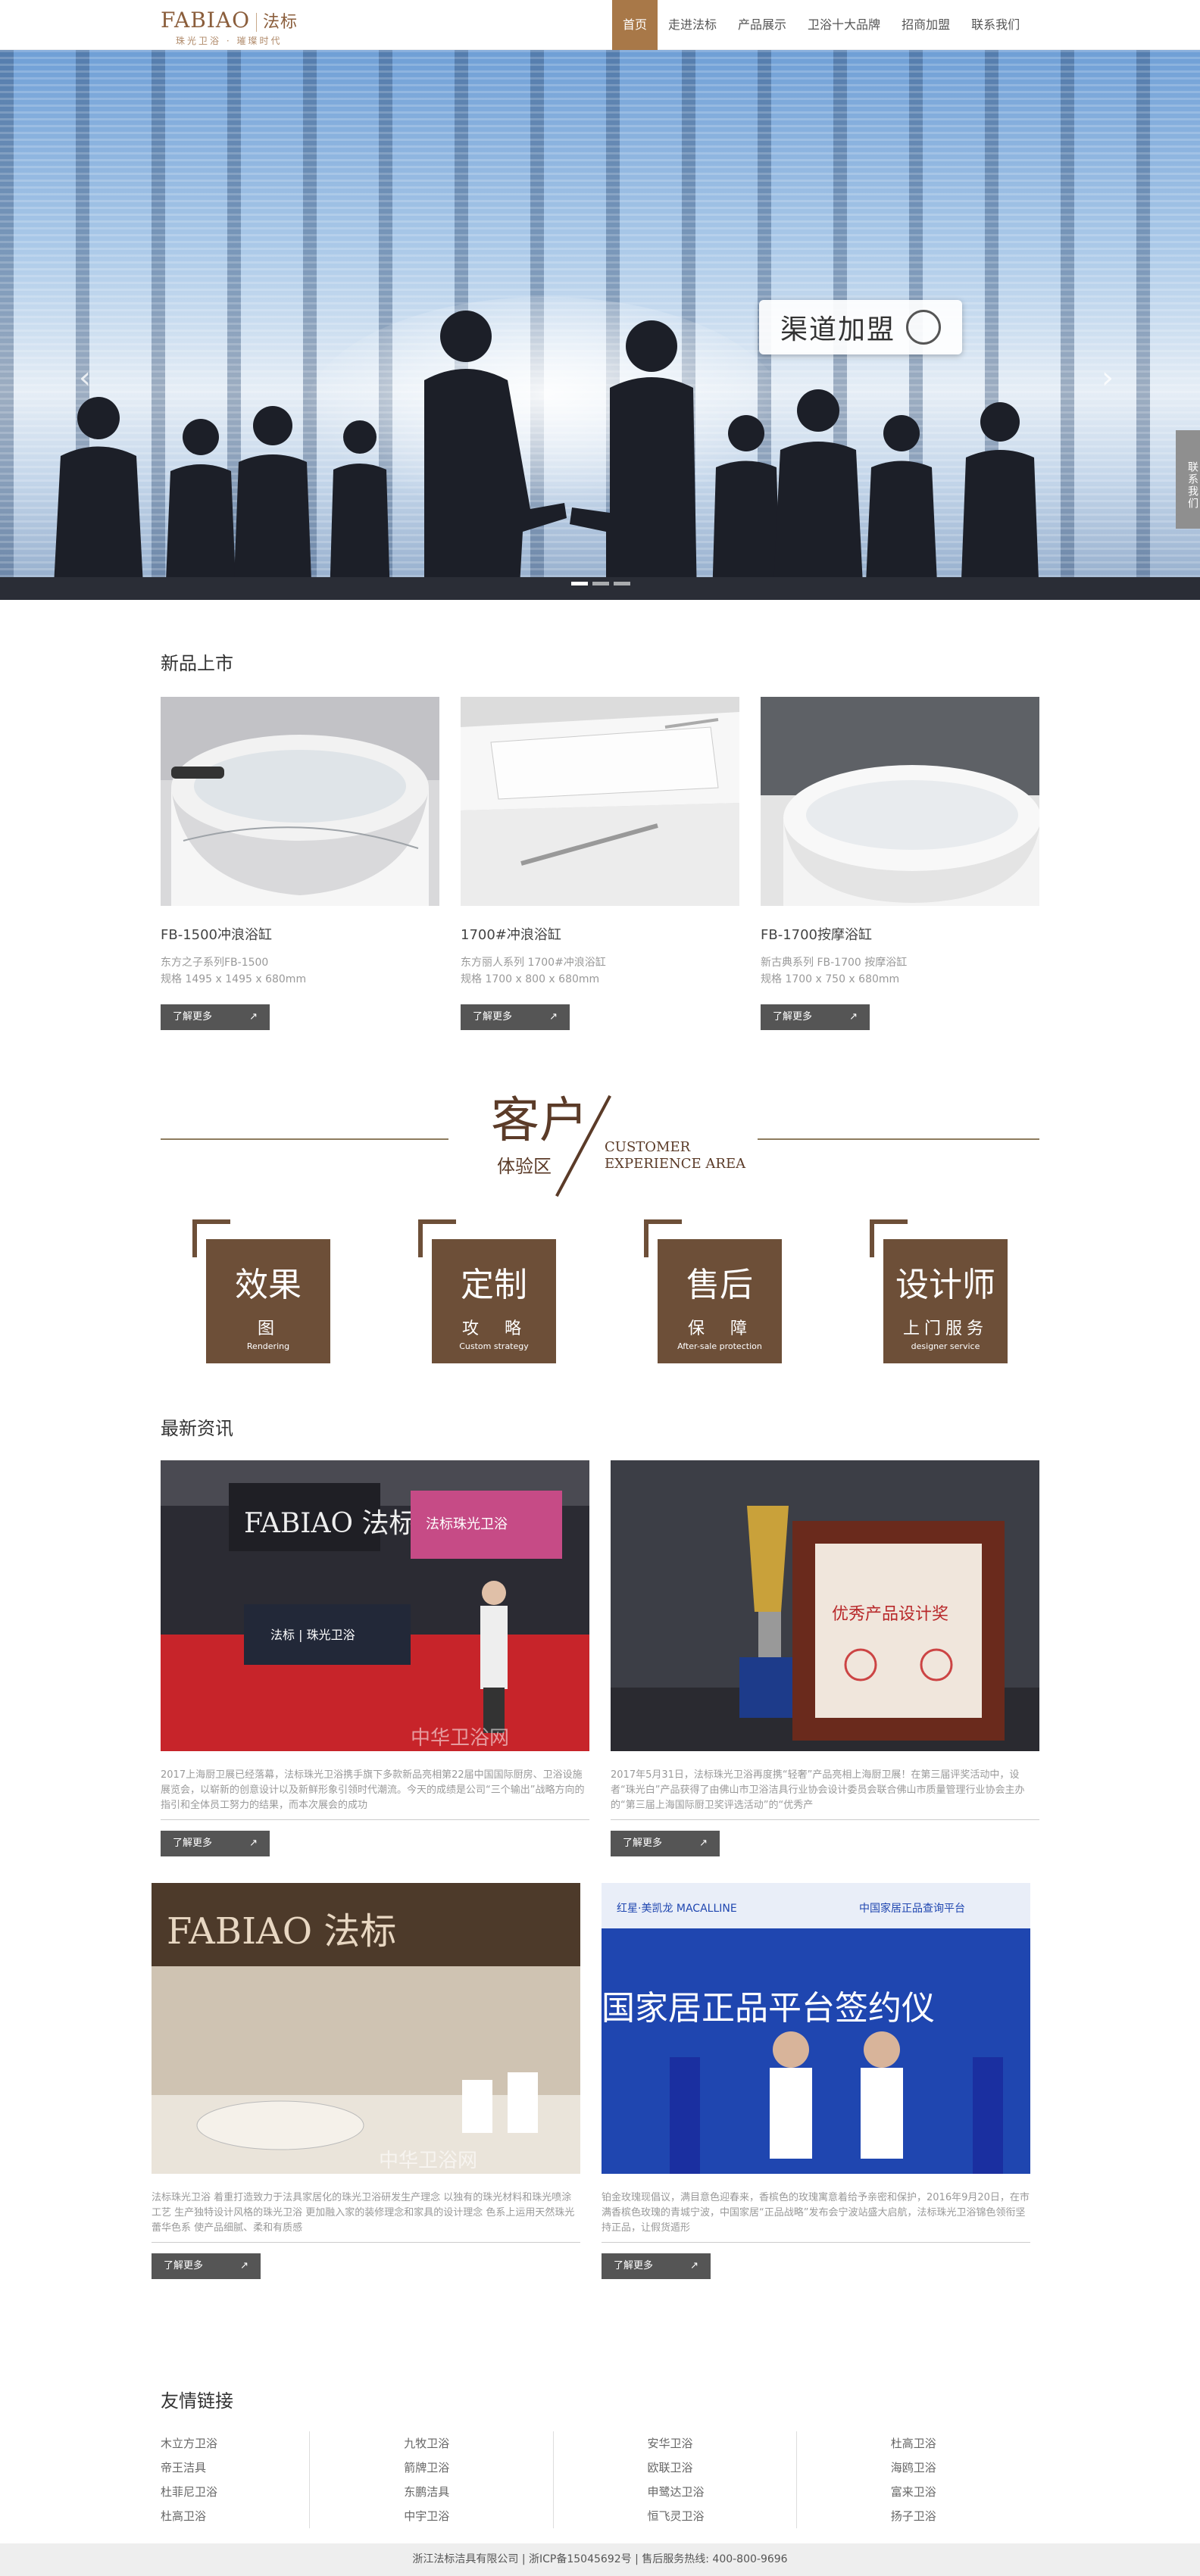  I want to click on card-en: Rendering, so click(268, 1346).